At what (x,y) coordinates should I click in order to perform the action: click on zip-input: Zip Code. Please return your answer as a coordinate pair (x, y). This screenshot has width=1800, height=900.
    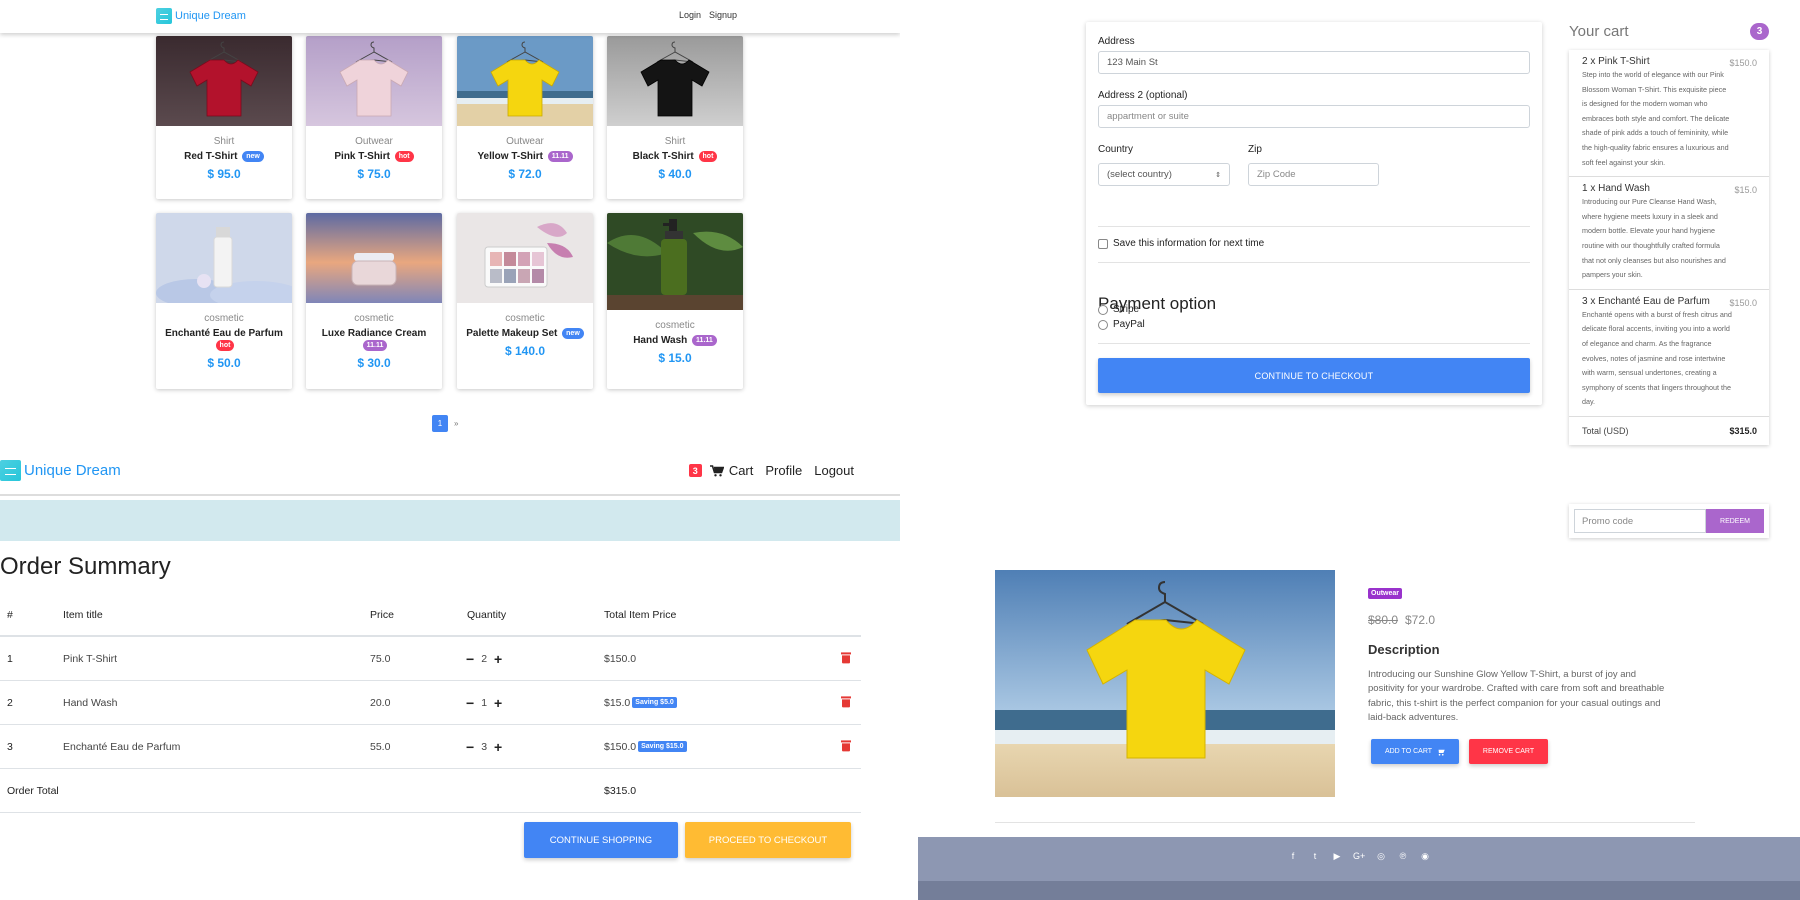
    Looking at the image, I should click on (1313, 174).